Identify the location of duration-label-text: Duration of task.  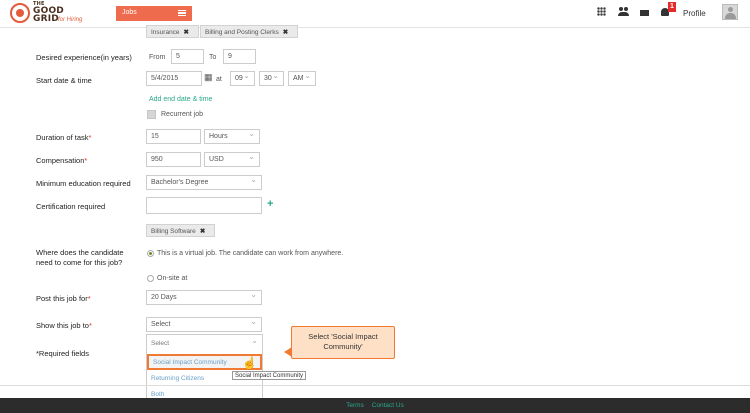
(62, 137).